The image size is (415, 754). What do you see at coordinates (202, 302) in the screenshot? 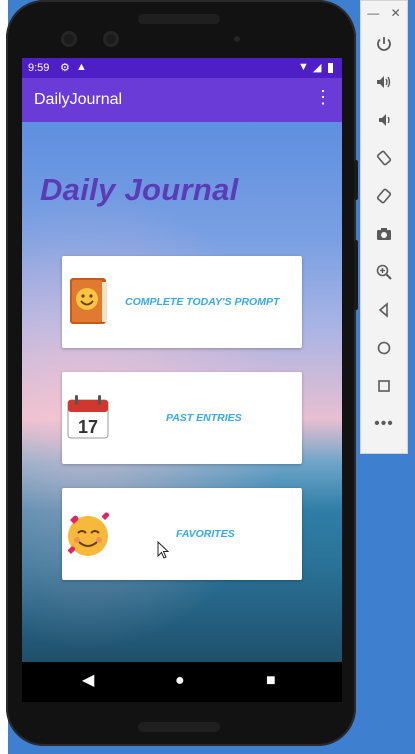
I see `complete-prompt-label: COMPLETE TODAY'S PROMPT` at bounding box center [202, 302].